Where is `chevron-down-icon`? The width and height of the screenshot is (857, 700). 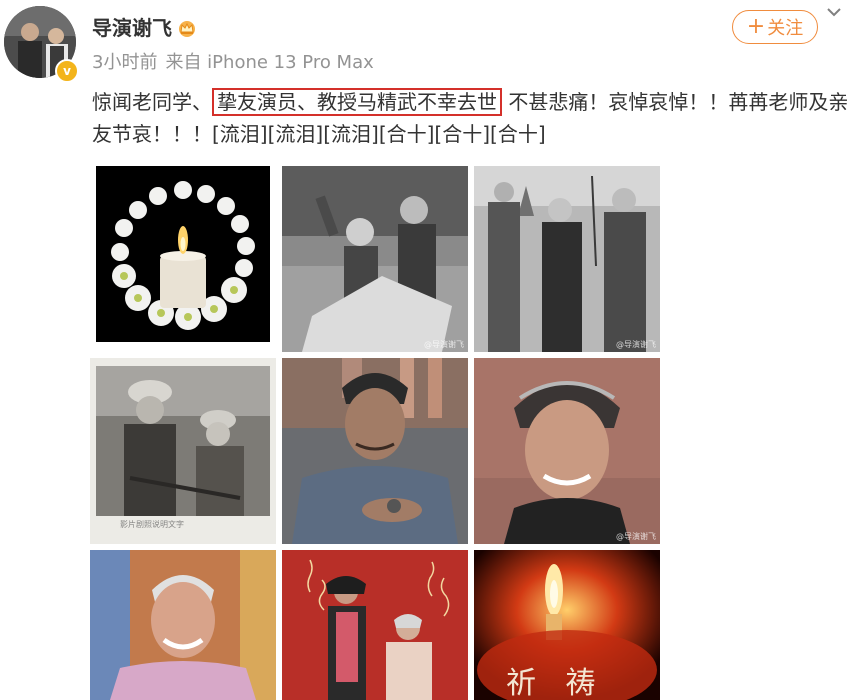 chevron-down-icon is located at coordinates (834, 12).